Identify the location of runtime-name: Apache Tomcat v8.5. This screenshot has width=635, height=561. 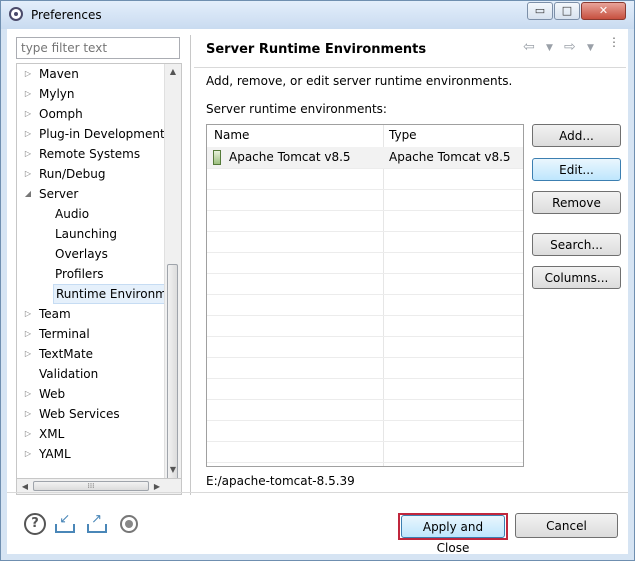
(290, 157).